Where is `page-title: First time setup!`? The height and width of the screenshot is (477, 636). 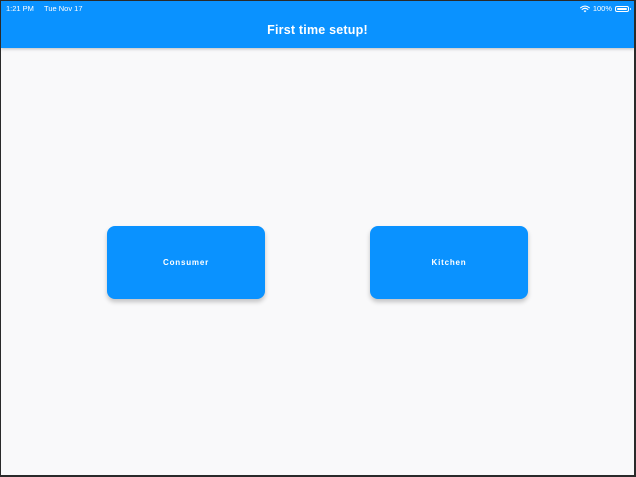
page-title: First time setup! is located at coordinates (317, 30).